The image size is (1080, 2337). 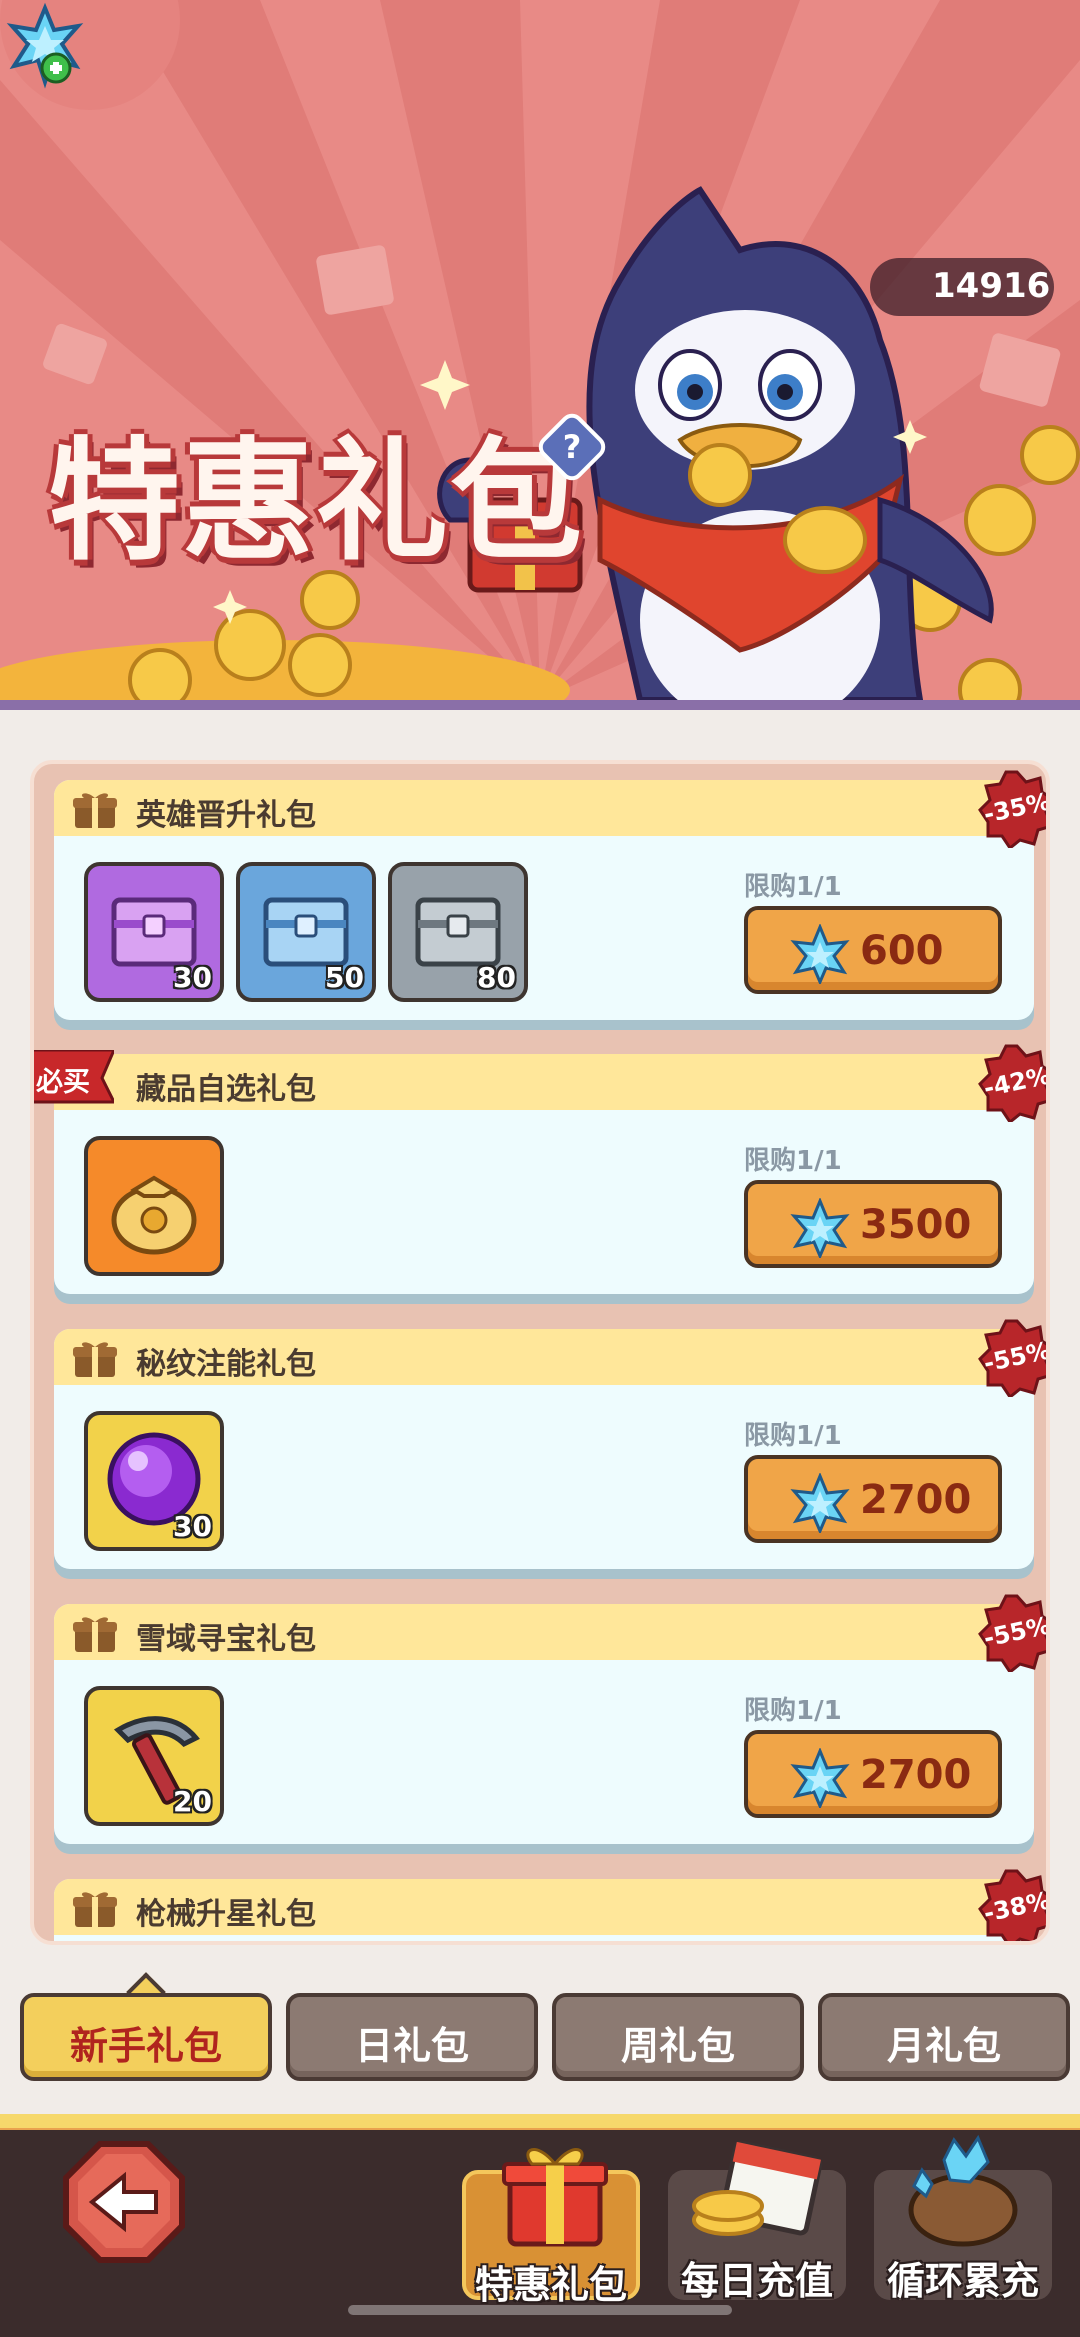 What do you see at coordinates (1012, 1083) in the screenshot?
I see `discount-badge: -42%` at bounding box center [1012, 1083].